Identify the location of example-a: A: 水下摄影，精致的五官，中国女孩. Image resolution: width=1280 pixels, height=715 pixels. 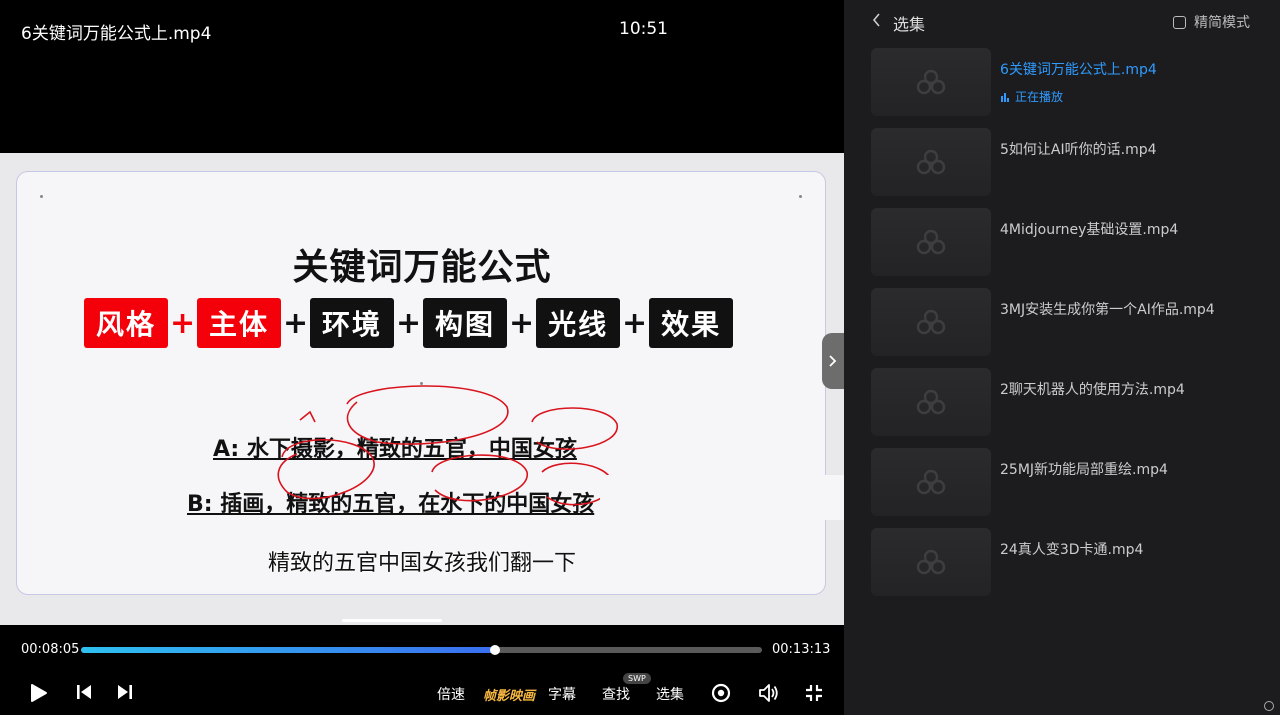
(395, 449).